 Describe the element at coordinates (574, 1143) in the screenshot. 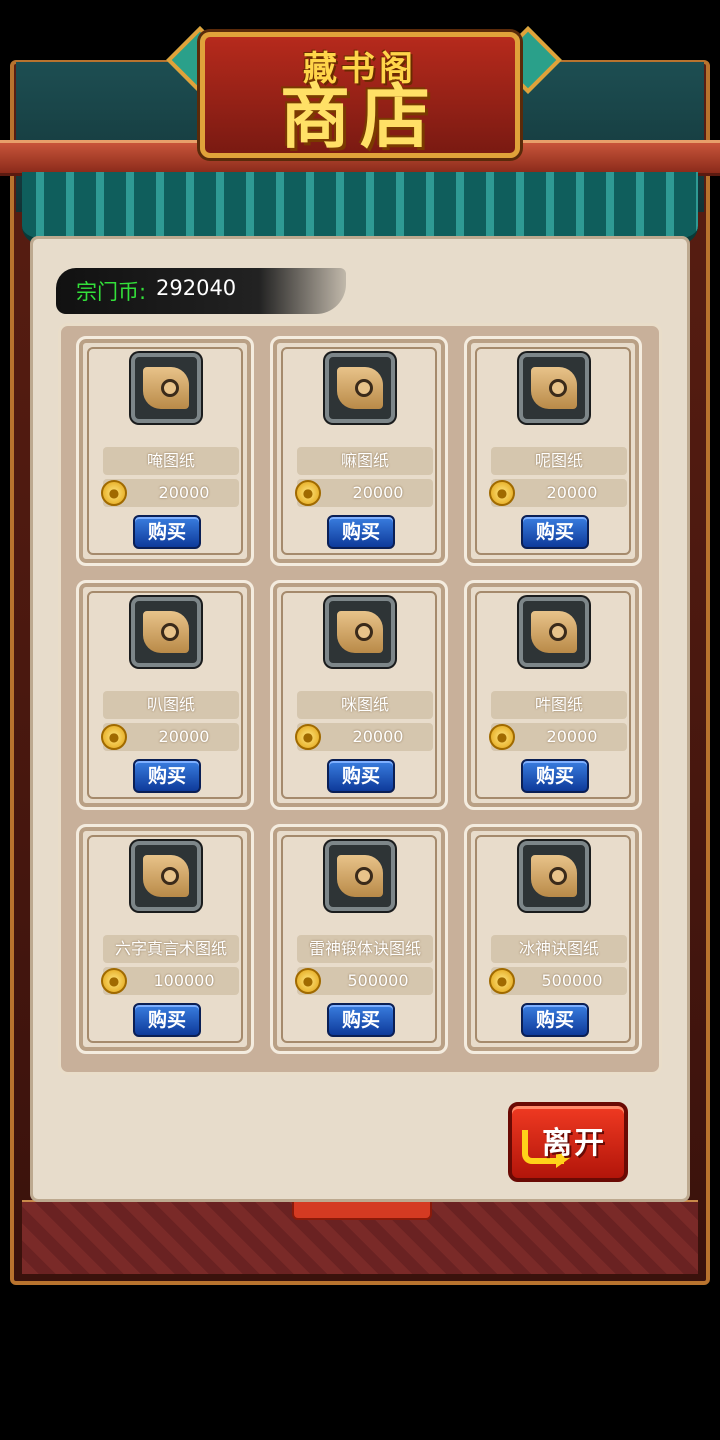

I see `leave-button-label: 离开` at that location.